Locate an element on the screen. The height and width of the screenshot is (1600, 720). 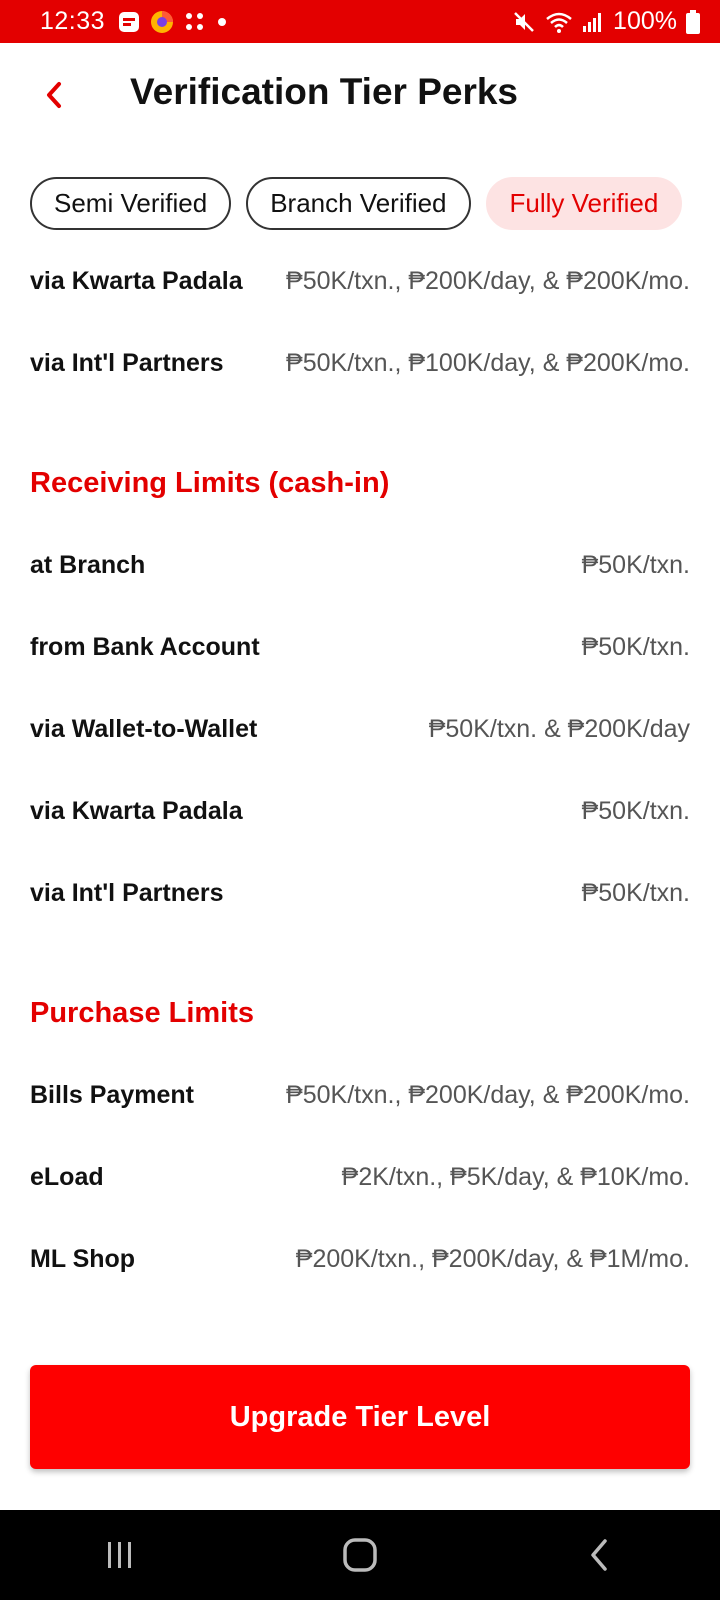
upgrade-tier-button: Upgrade Tier Level is located at coordinates (360, 1417).